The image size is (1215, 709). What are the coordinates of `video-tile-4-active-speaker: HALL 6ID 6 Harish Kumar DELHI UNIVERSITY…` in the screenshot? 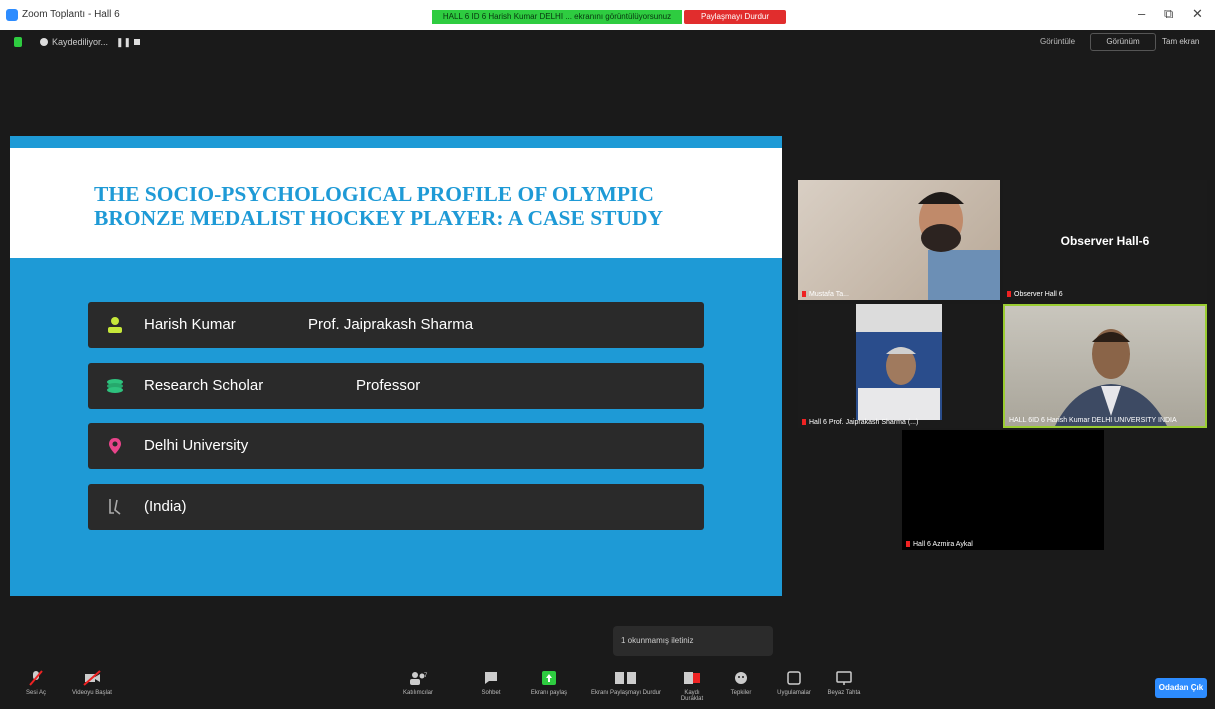 It's located at (1105, 366).